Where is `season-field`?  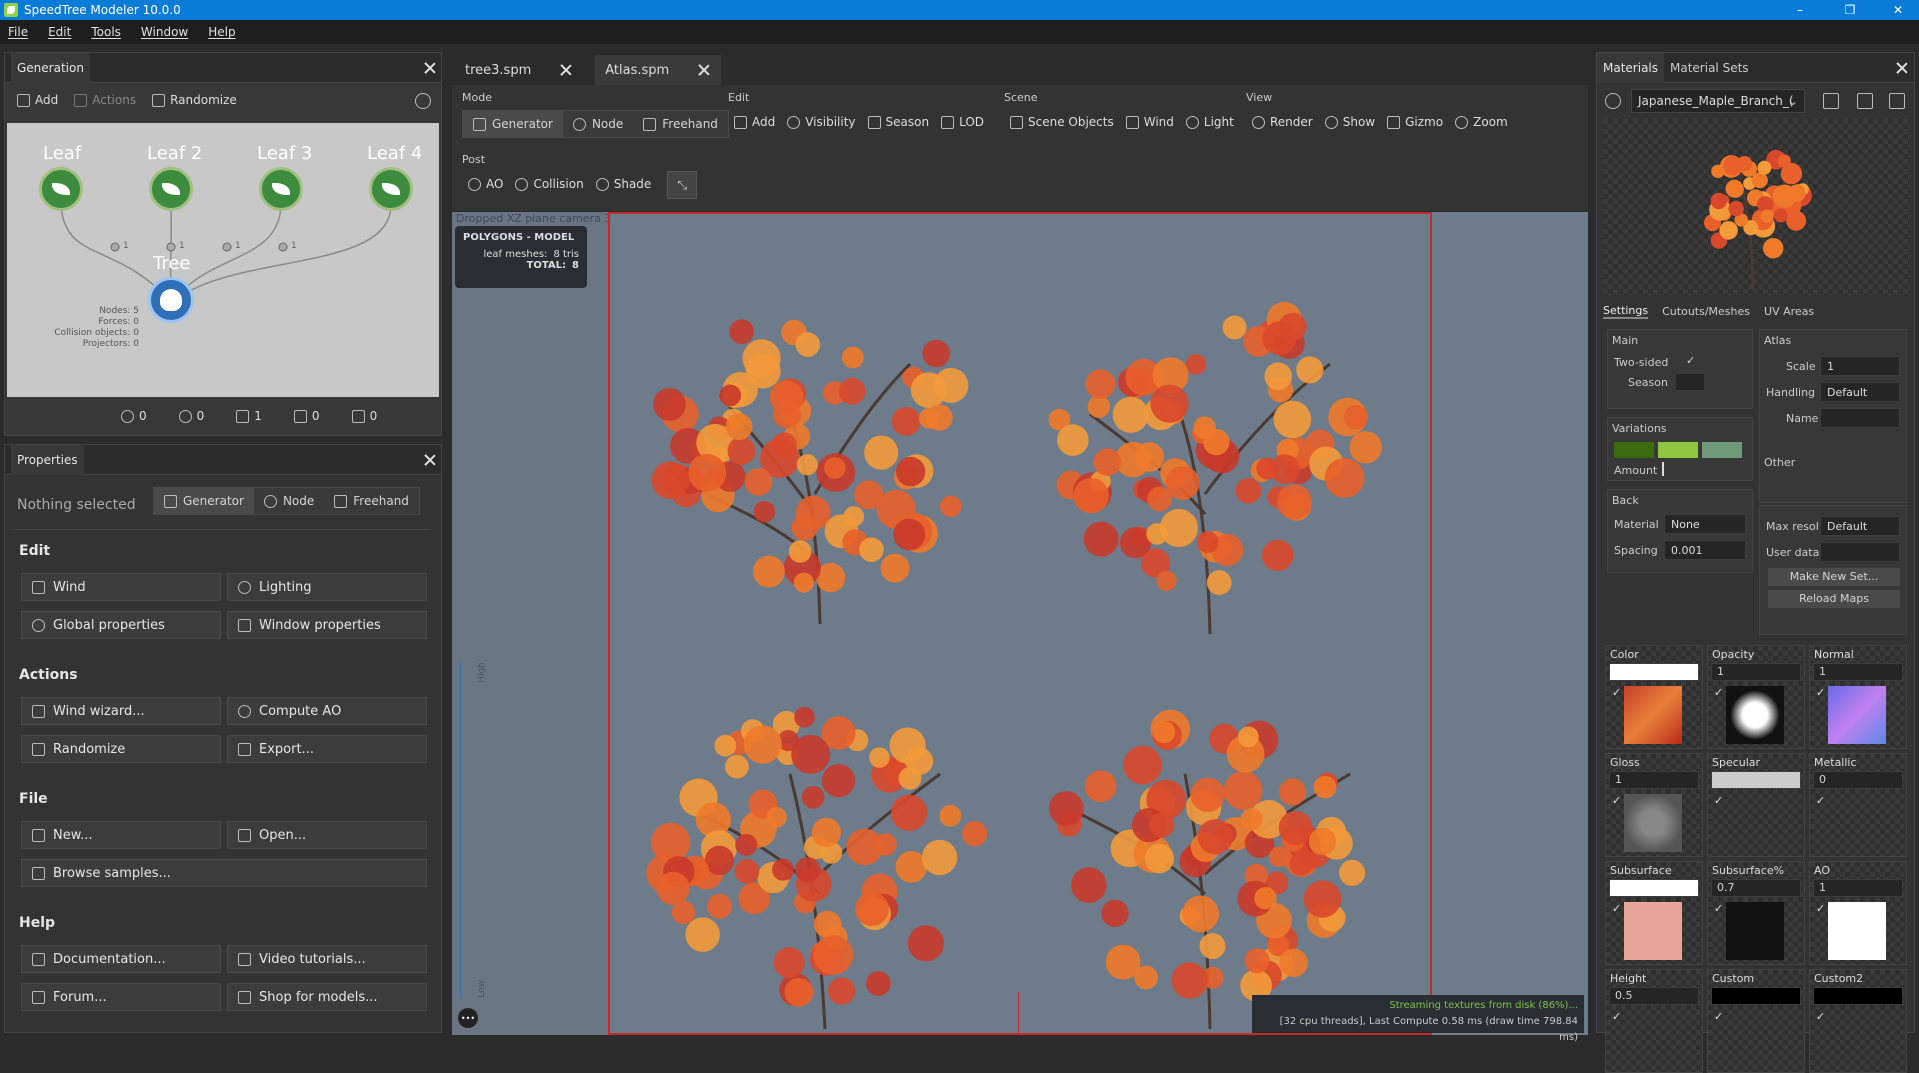
season-field is located at coordinates (1690, 382).